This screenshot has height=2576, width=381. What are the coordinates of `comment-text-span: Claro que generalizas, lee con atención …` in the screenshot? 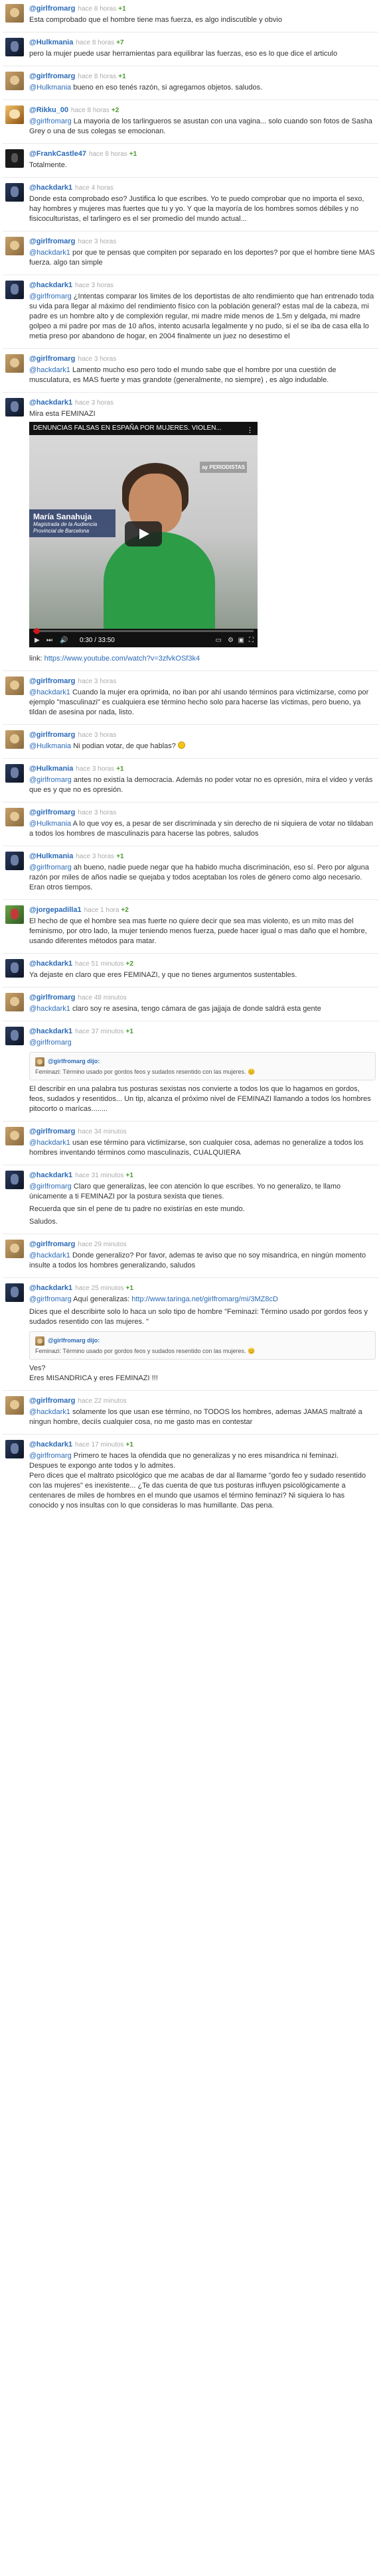 It's located at (185, 1192).